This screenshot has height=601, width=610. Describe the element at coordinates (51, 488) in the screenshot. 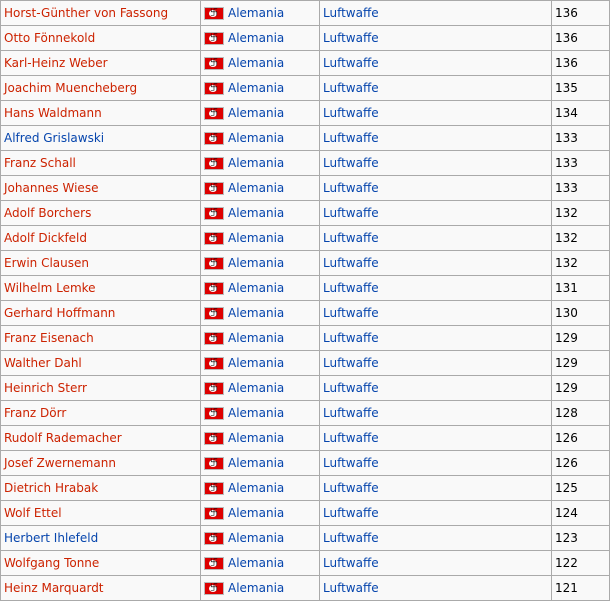

I see `pilot-name-link: Dietrich Hrabak` at that location.